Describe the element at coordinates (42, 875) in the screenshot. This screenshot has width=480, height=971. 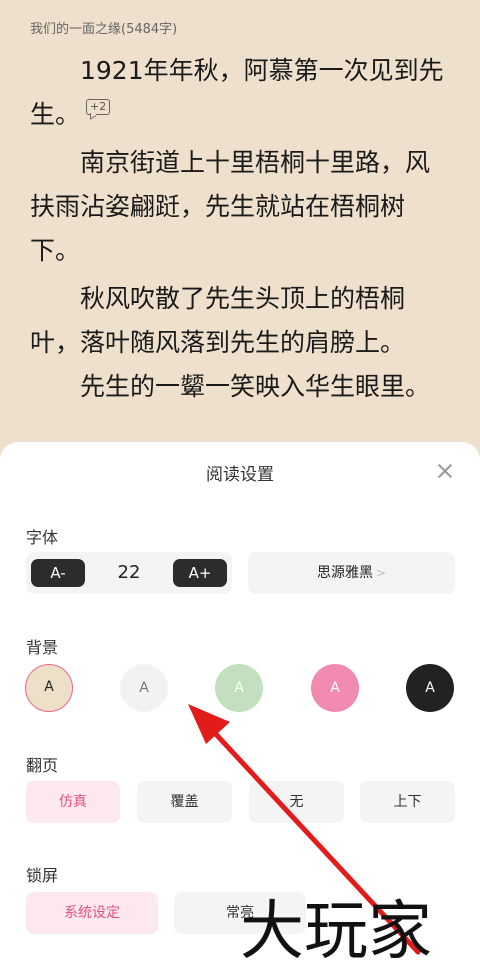
I see `lock-screen-section-label: 锁屏` at that location.